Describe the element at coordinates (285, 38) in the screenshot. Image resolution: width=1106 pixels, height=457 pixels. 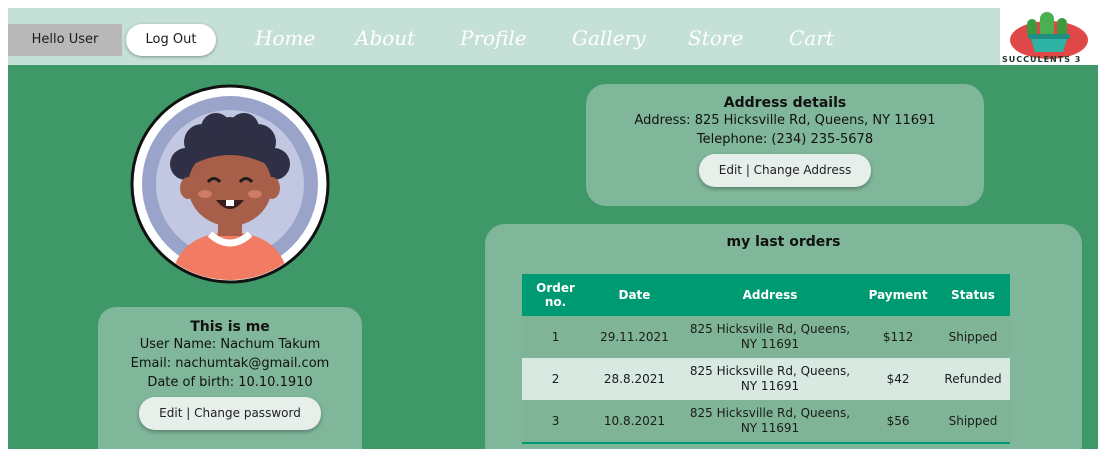
I see `nav-home: Home` at that location.